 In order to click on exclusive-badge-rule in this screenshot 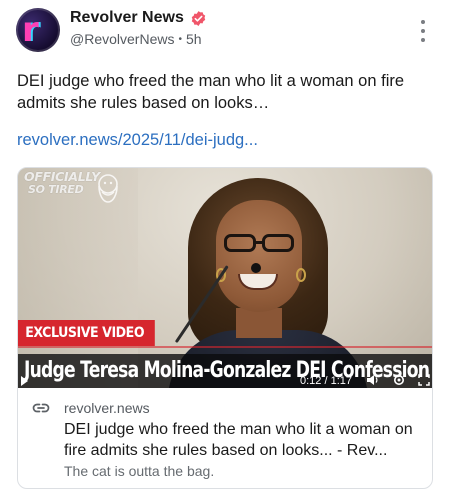, I will do `click(225, 347)`.